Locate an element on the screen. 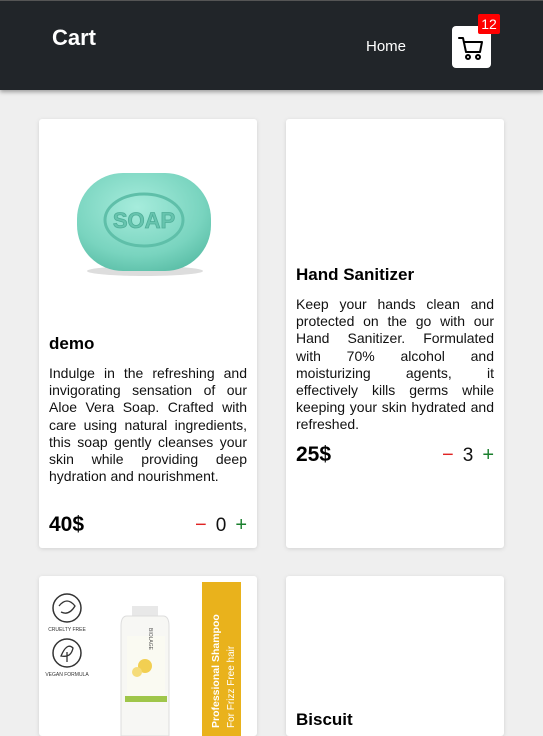 This screenshot has height=736, width=543. cart-icon is located at coordinates (470, 48).